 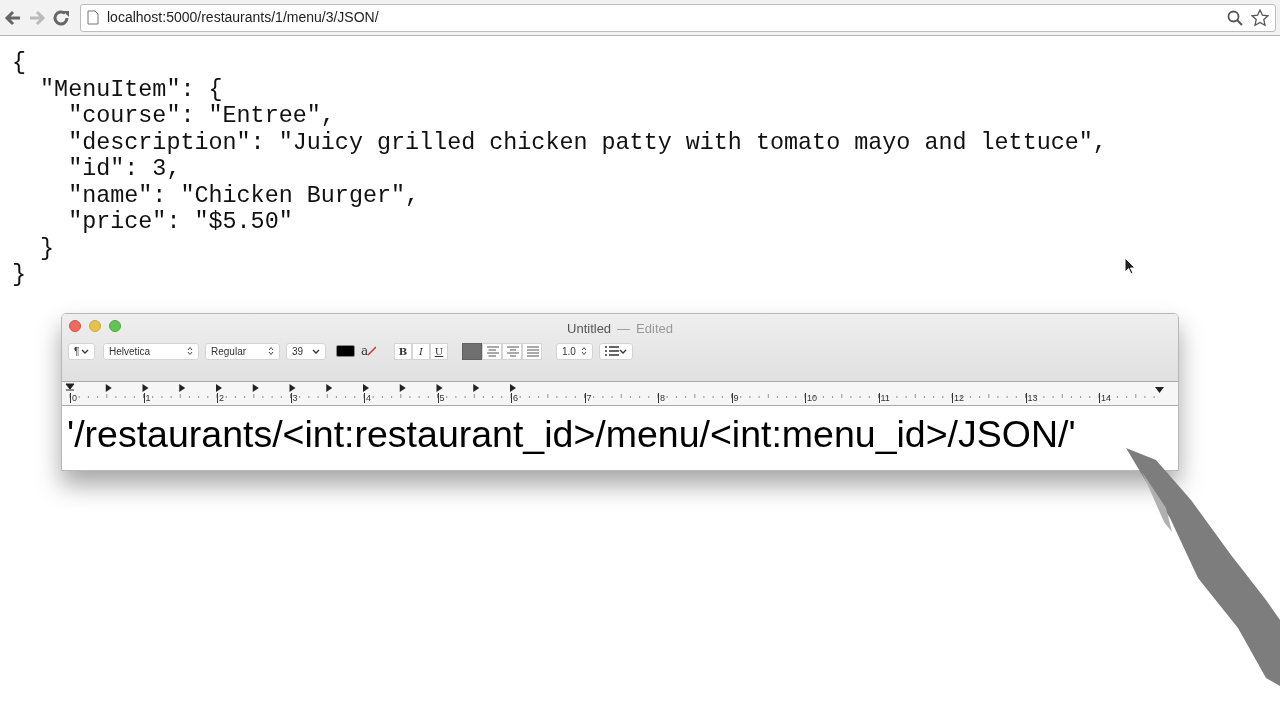 What do you see at coordinates (441, 398) in the screenshot?
I see `ruler-number: 5` at bounding box center [441, 398].